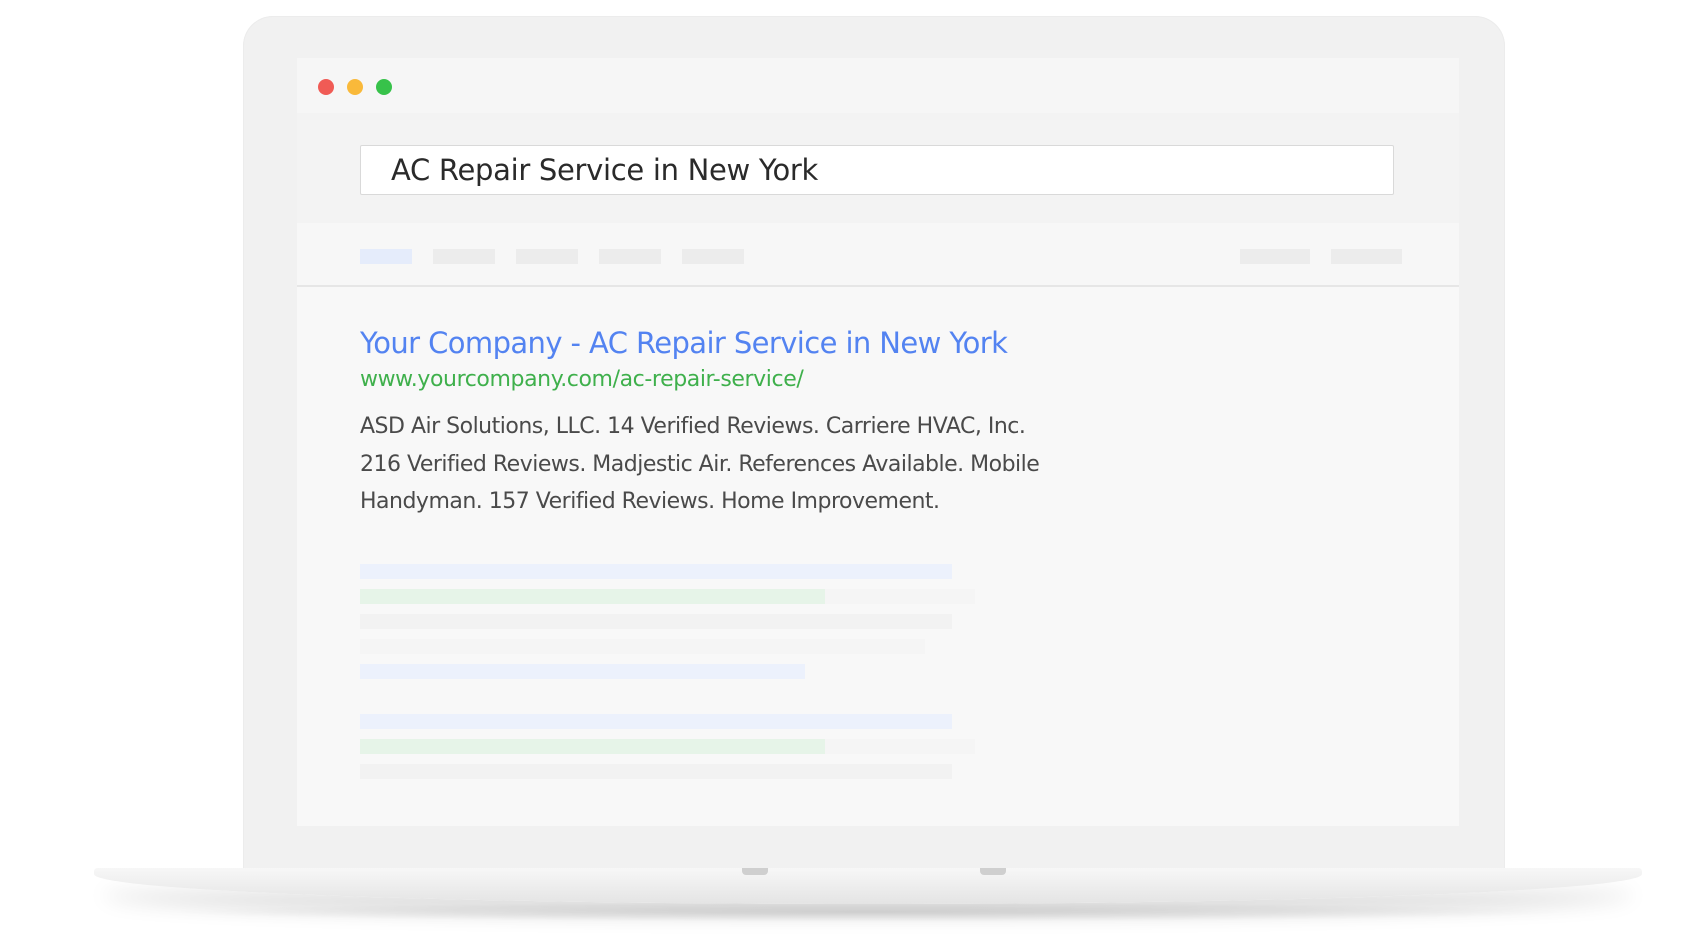  Describe the element at coordinates (582, 671) in the screenshot. I see `result-sublink-placeholder` at that location.